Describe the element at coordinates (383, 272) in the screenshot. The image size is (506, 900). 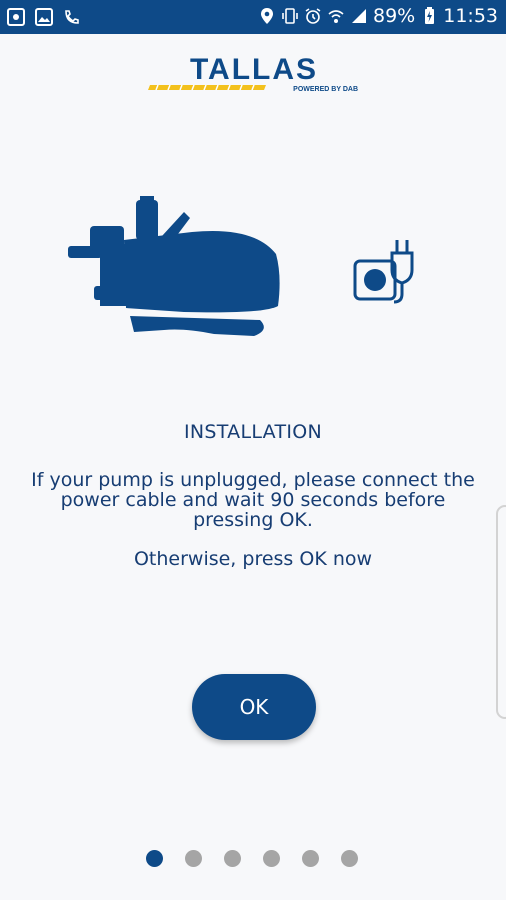
I see `power-plug-icon` at that location.